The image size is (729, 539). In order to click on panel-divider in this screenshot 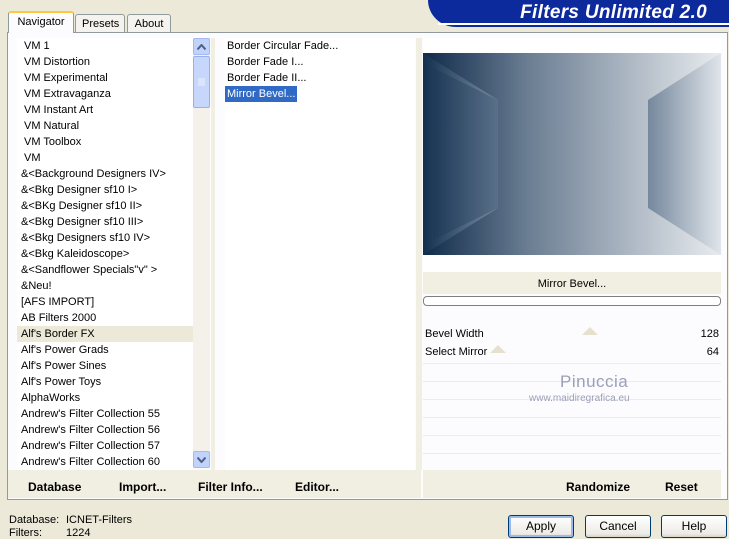, I will do `click(419, 254)`.